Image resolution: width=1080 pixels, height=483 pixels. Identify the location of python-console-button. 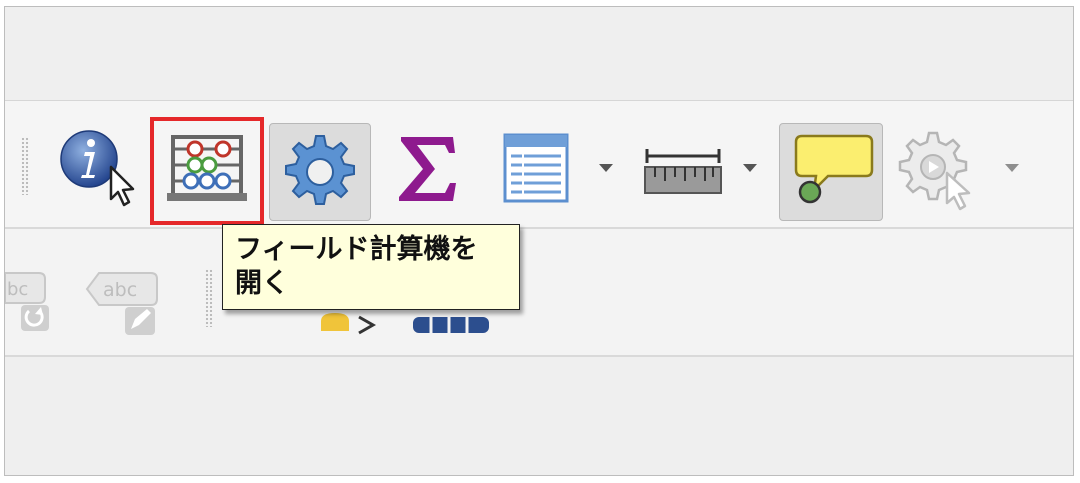
(351, 324).